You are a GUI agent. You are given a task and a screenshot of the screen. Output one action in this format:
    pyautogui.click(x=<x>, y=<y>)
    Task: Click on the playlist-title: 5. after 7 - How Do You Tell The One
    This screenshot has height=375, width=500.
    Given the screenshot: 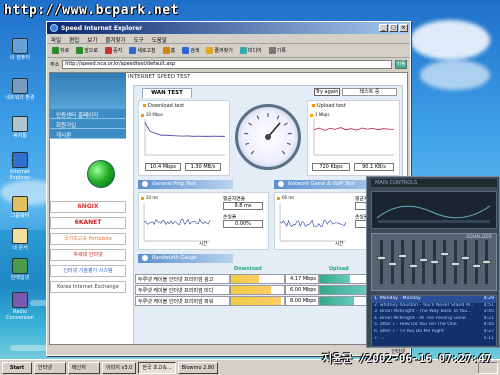 What is the action you would take?
    pyautogui.click(x=415, y=325)
    